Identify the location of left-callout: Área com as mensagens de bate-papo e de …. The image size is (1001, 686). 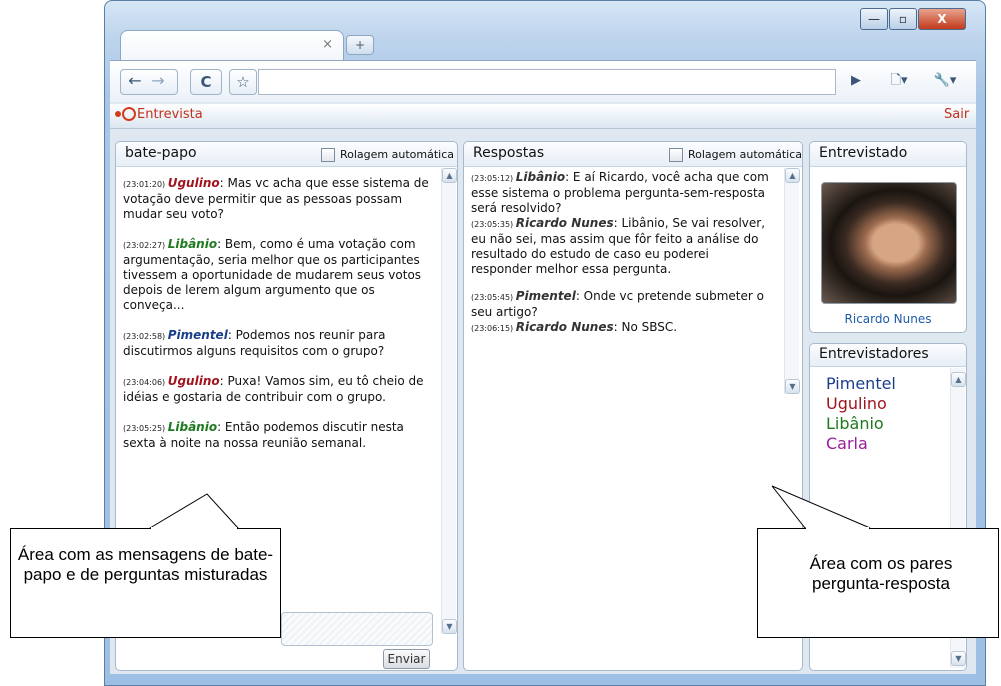
(145, 583).